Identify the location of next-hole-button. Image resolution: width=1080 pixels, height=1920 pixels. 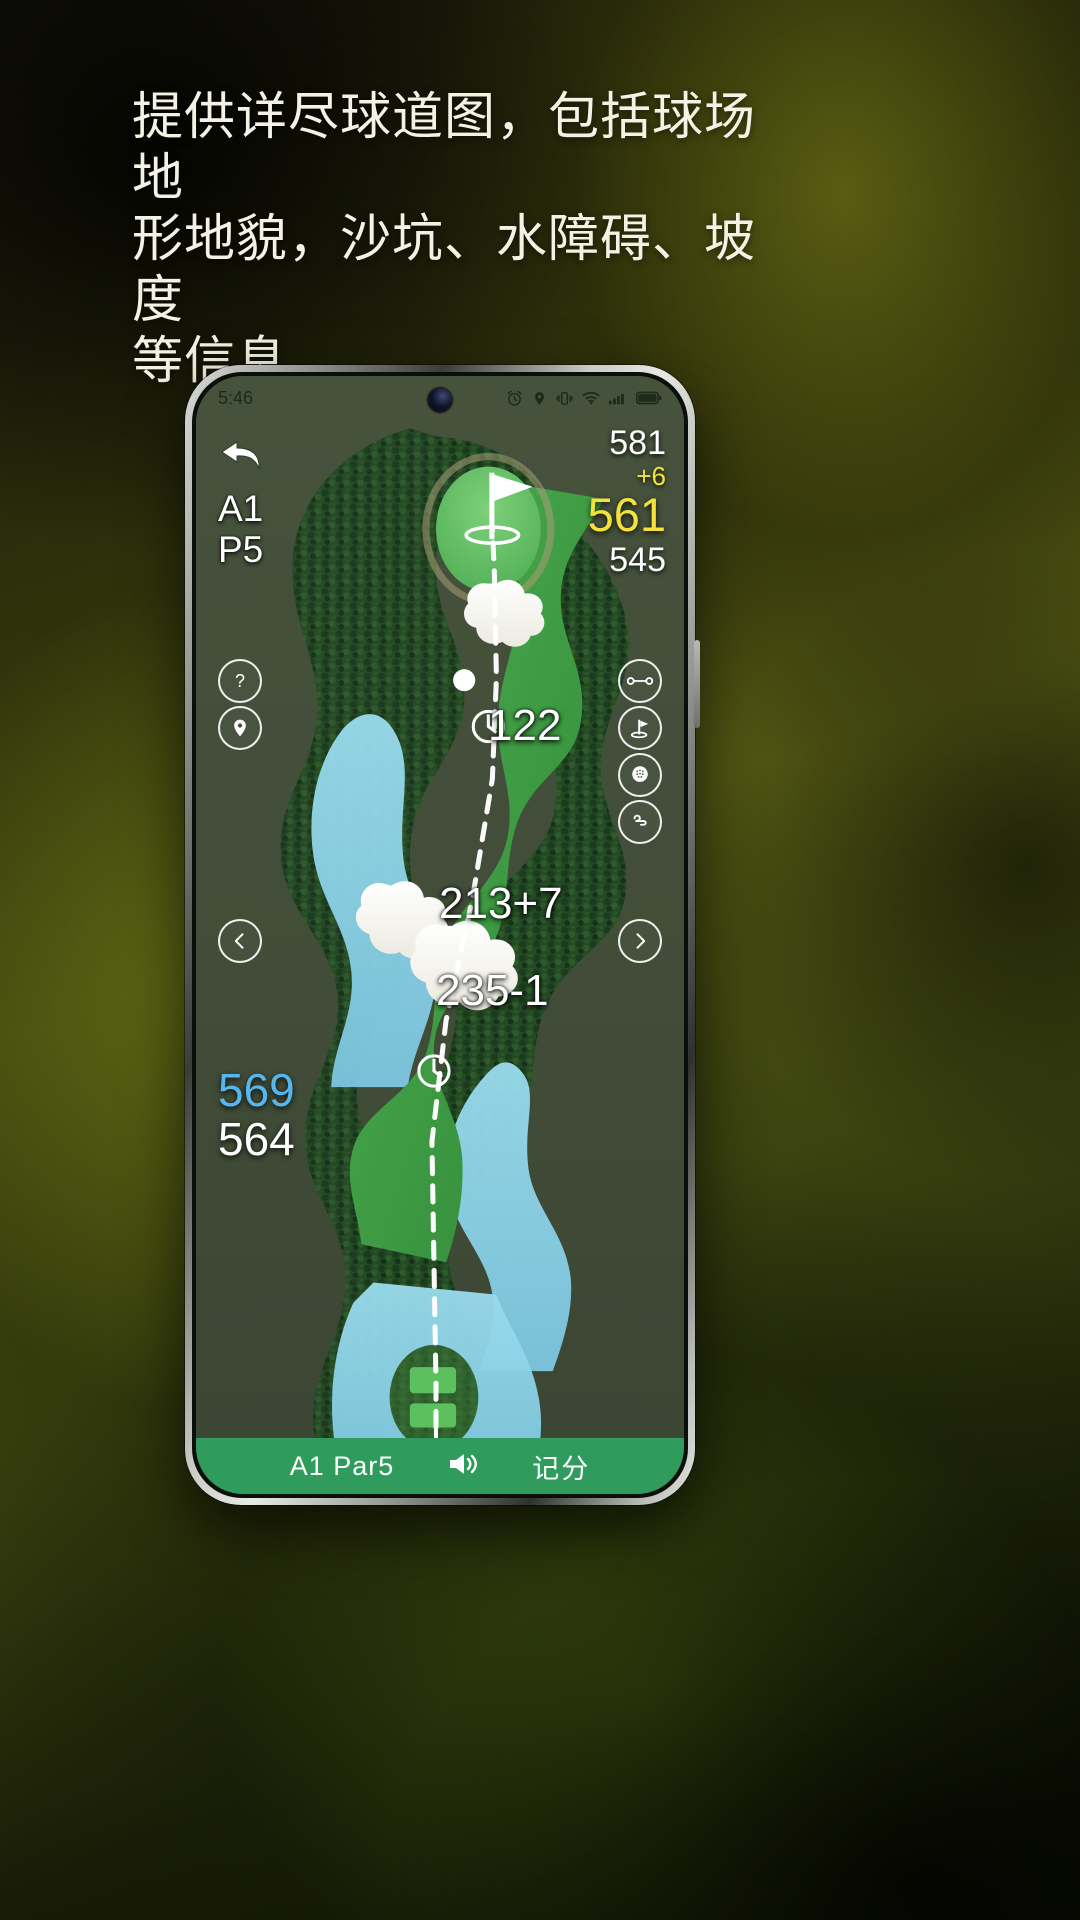
(640, 941).